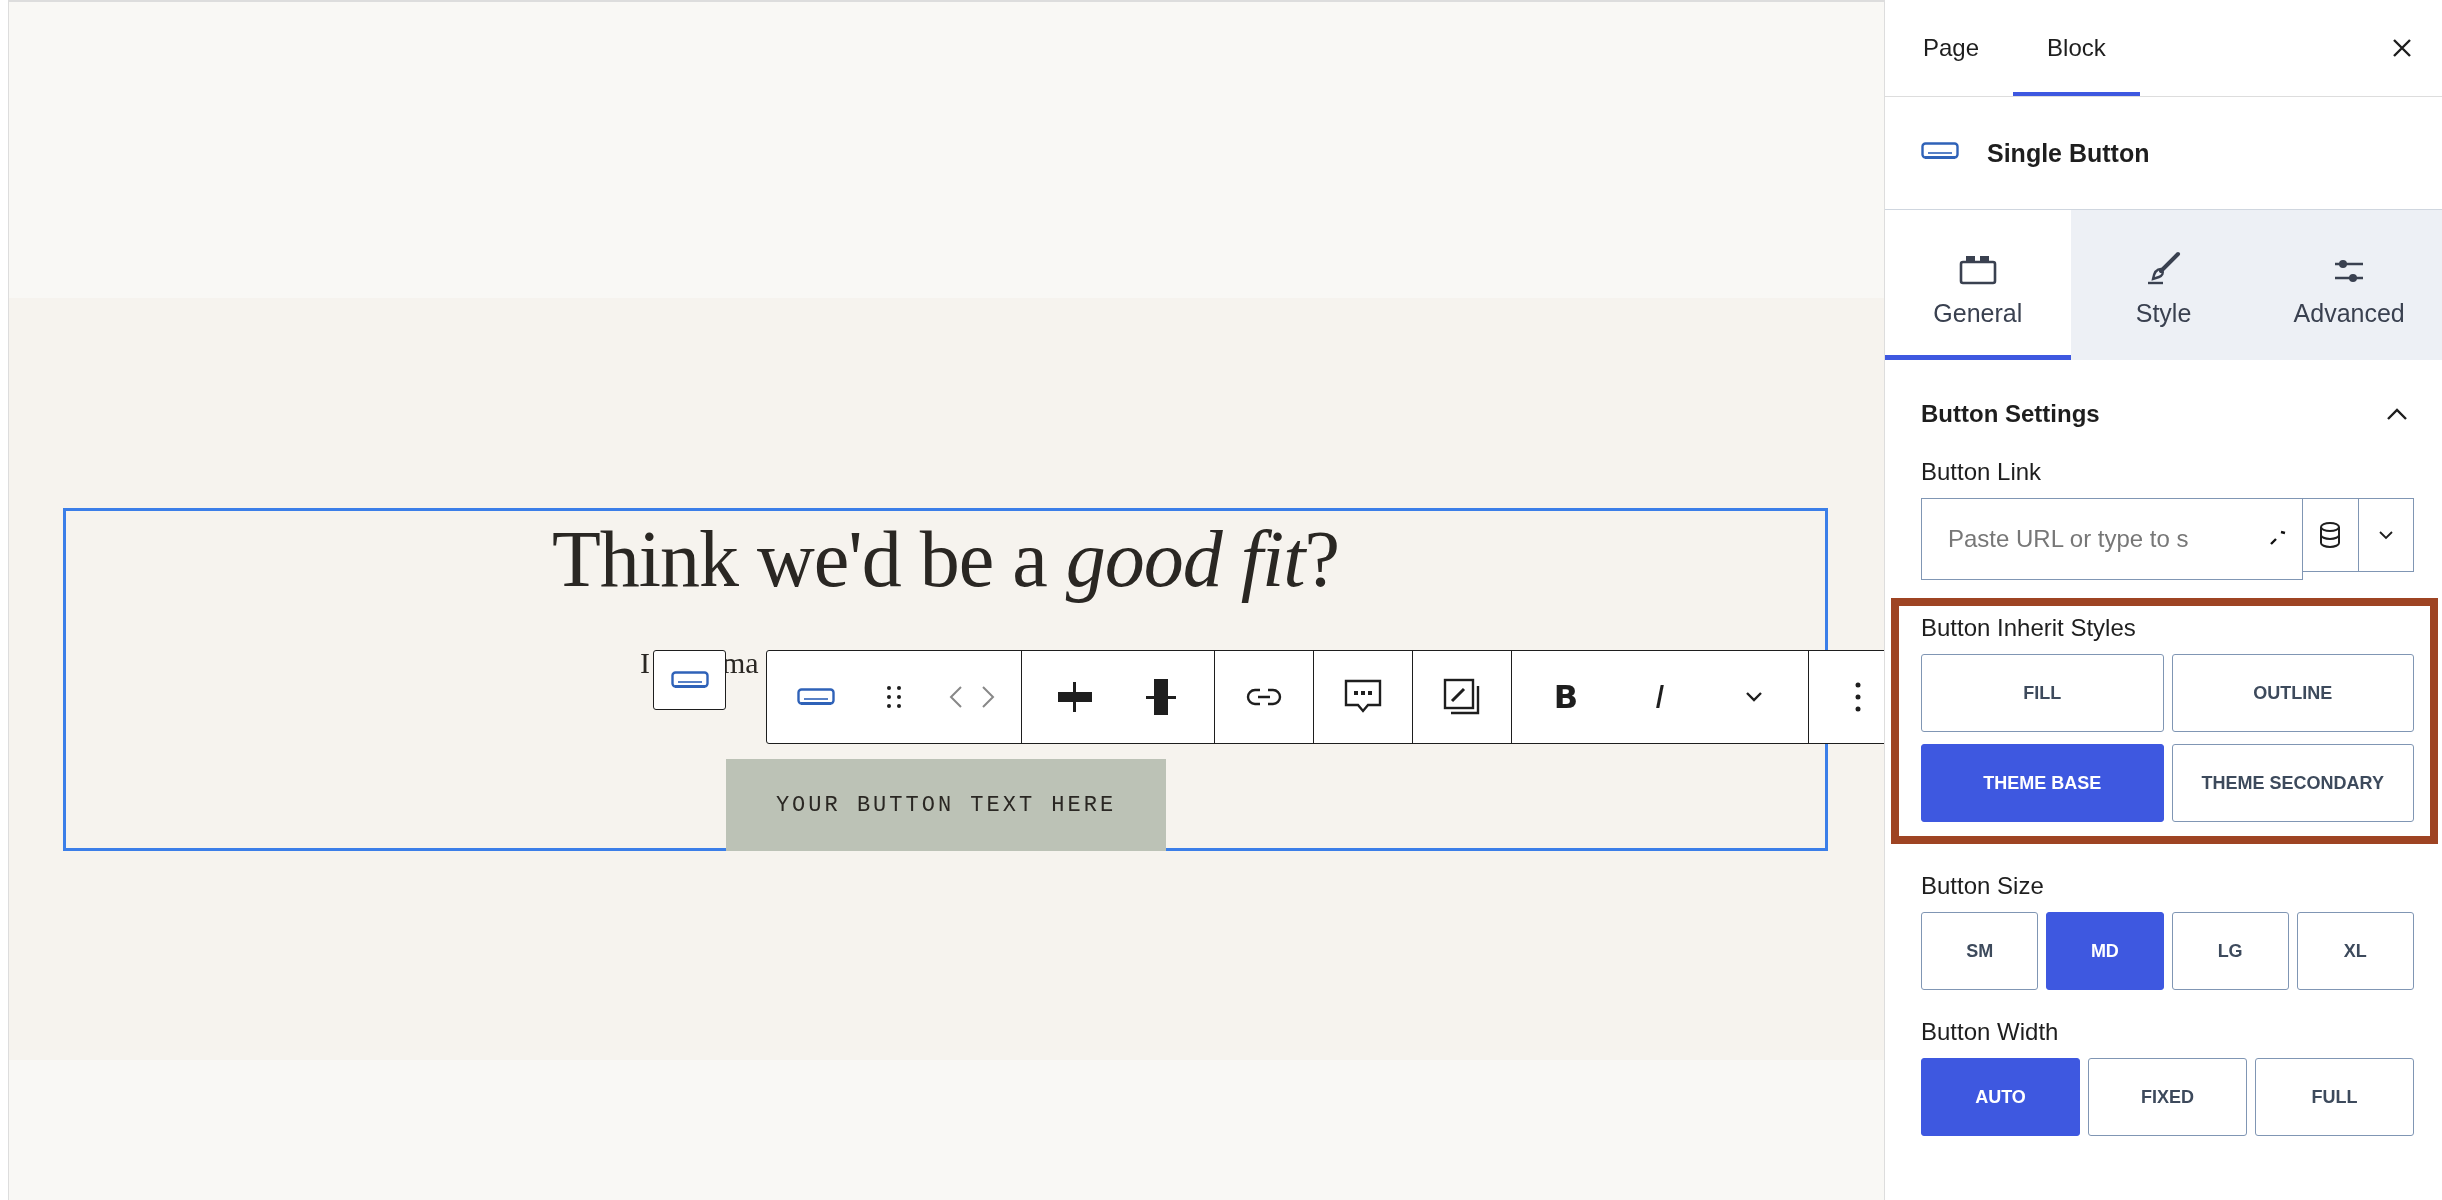  I want to click on bold-button: B, so click(1566, 696).